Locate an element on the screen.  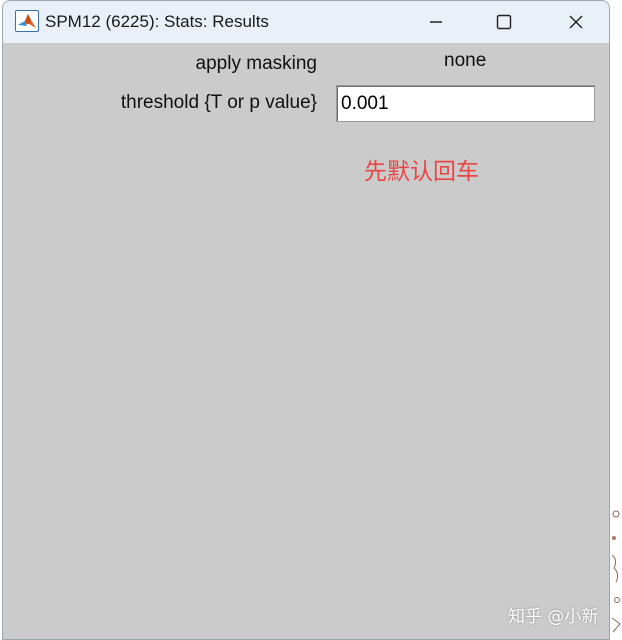
apply-masking-label: apply masking is located at coordinates (256, 63).